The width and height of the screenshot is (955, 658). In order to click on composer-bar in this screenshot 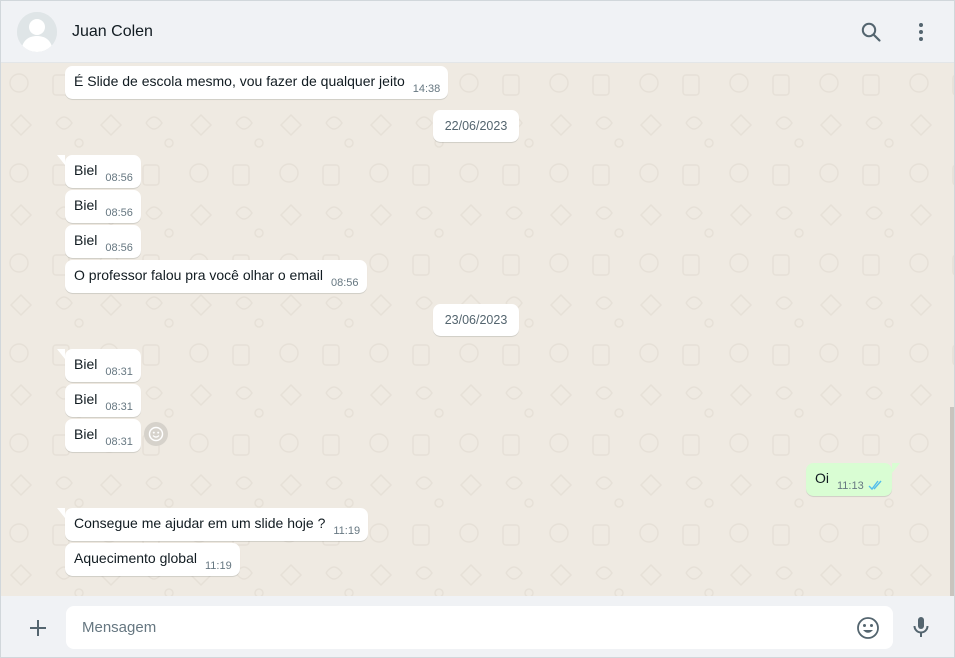, I will do `click(477, 626)`.